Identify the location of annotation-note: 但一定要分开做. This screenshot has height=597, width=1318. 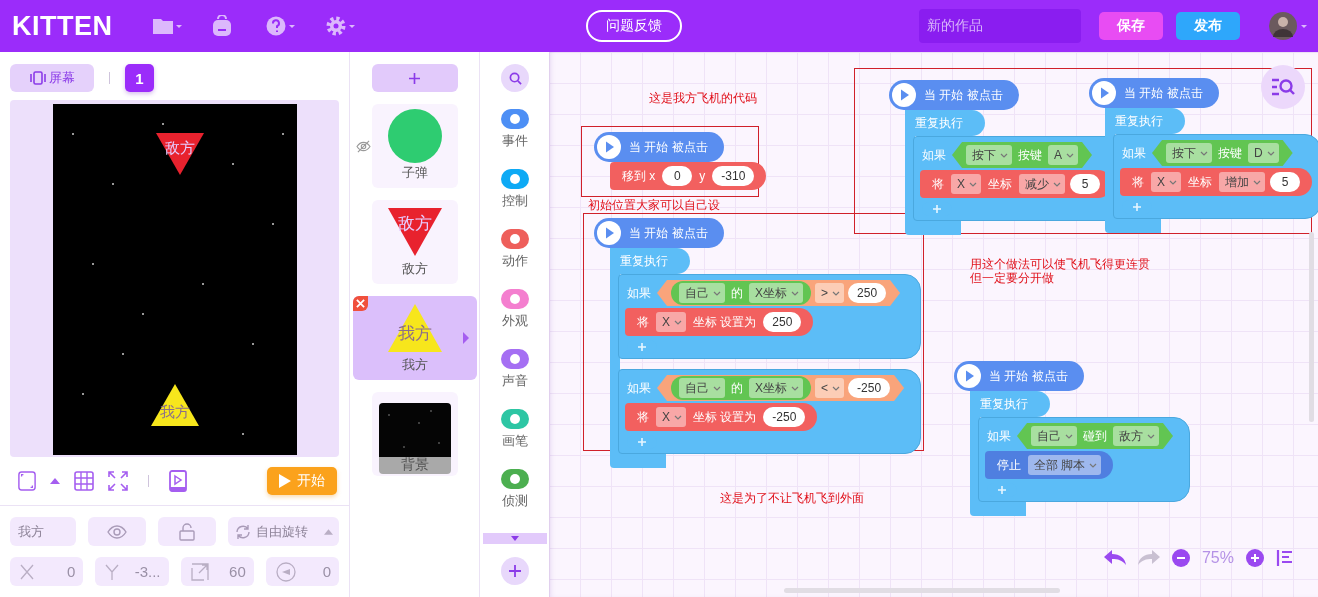
(1012, 278).